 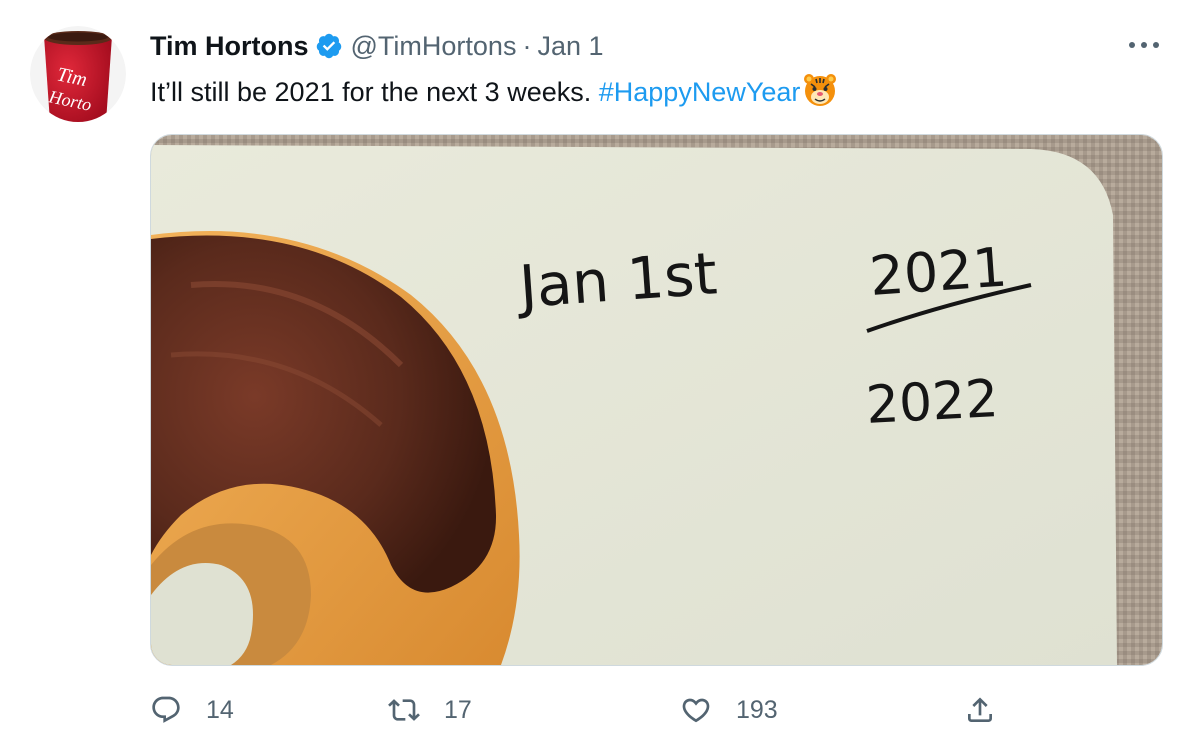 I want to click on verified-badge-icon, so click(x=328, y=46).